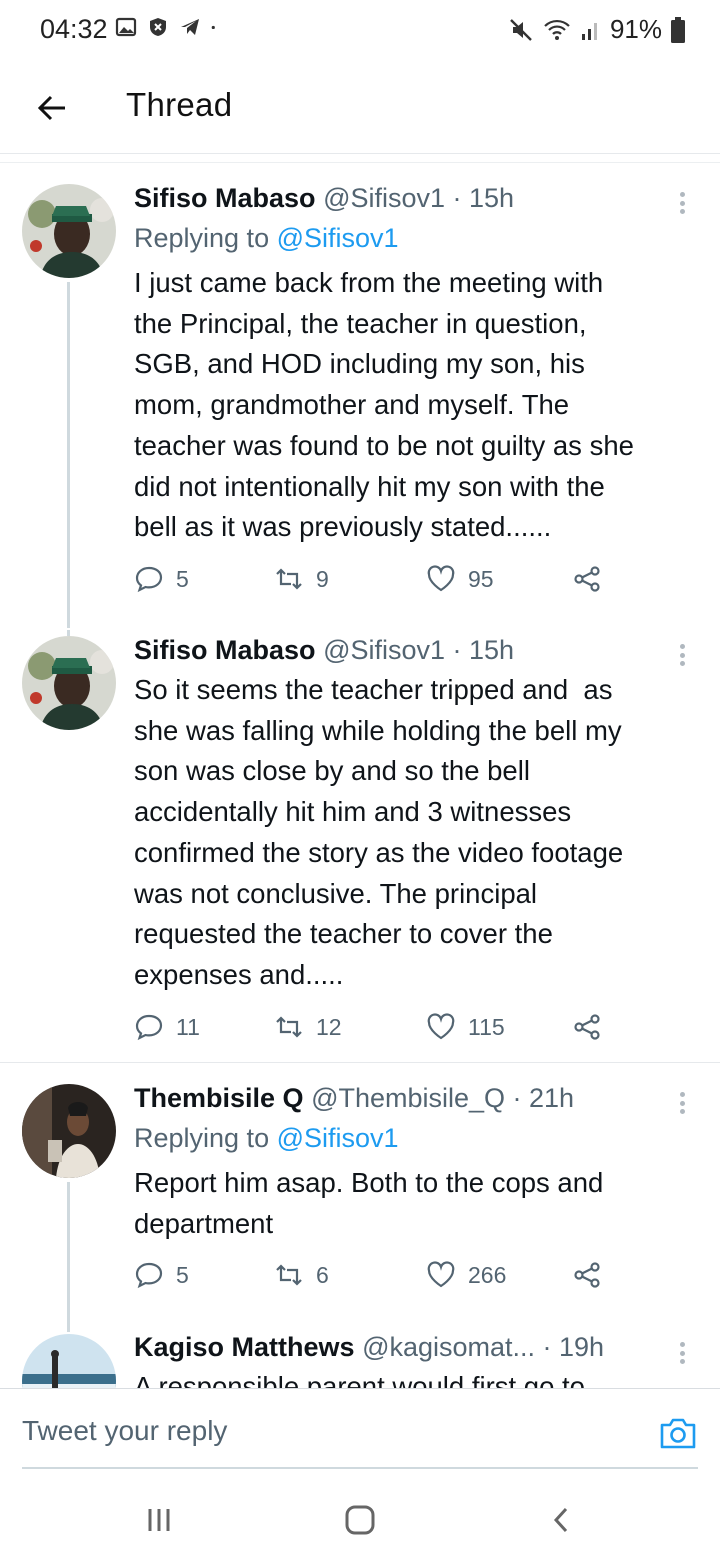 The height and width of the screenshot is (1560, 720). Describe the element at coordinates (486, 1026) in the screenshot. I see `like-count: 115` at that location.